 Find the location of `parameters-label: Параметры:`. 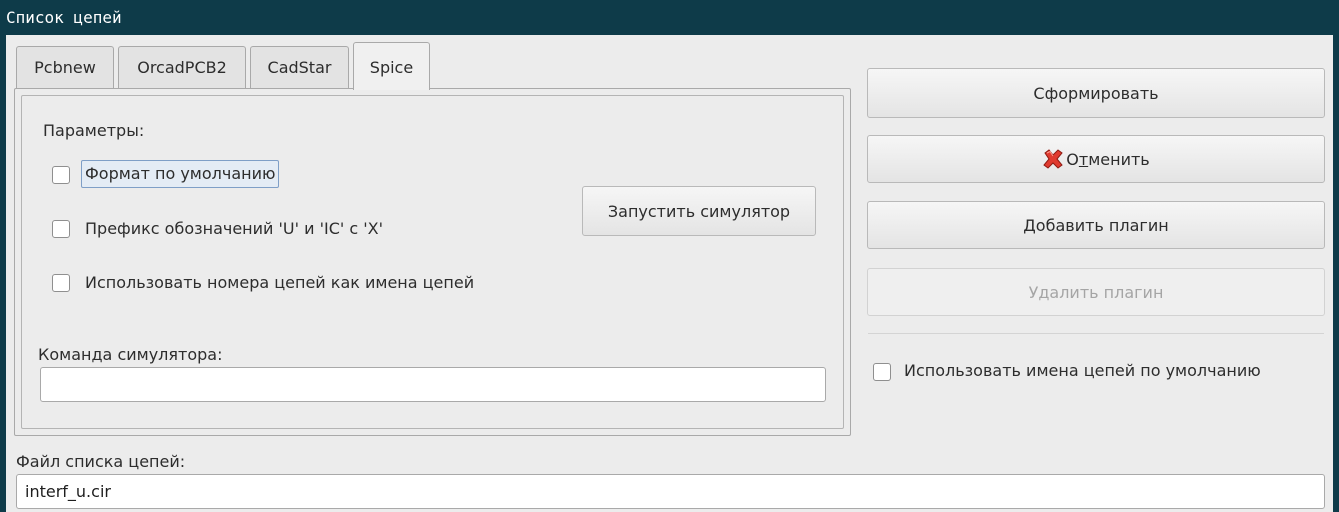

parameters-label: Параметры: is located at coordinates (94, 130).